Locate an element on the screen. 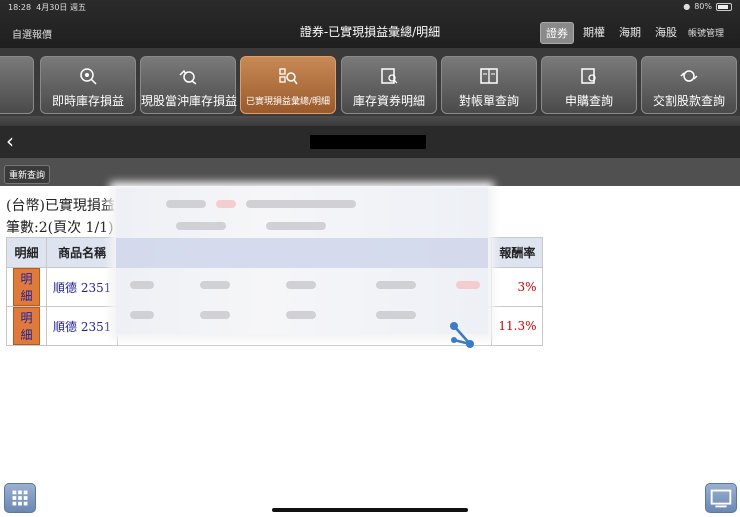  tab-securities: 證券 is located at coordinates (557, 33).